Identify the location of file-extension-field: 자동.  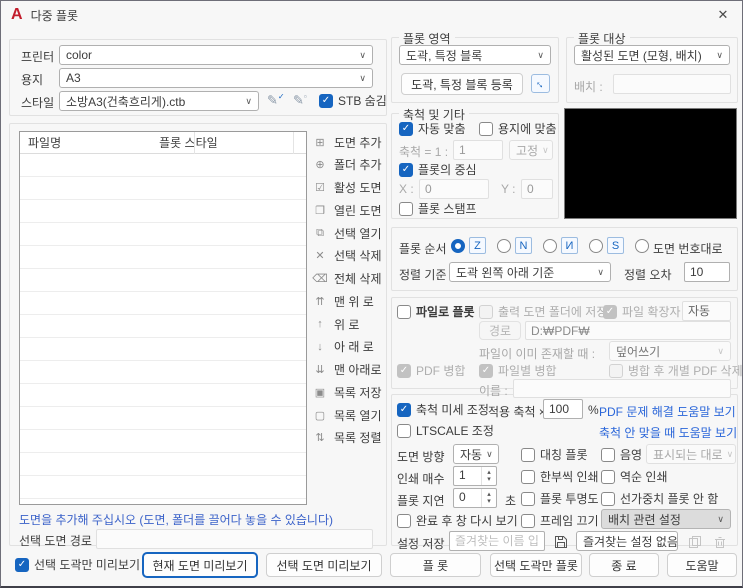
(706, 311).